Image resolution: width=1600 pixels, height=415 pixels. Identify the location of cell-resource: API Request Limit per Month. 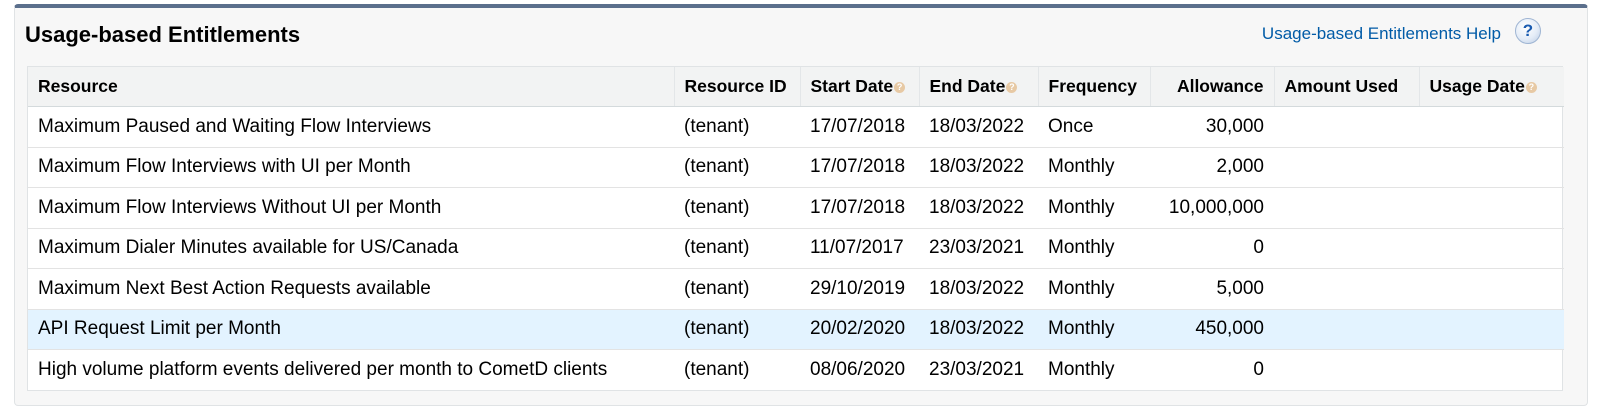
(351, 329).